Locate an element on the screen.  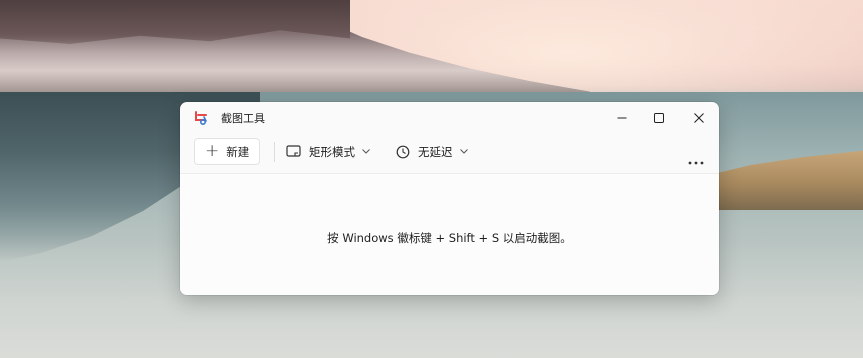
maximize-button is located at coordinates (659, 117).